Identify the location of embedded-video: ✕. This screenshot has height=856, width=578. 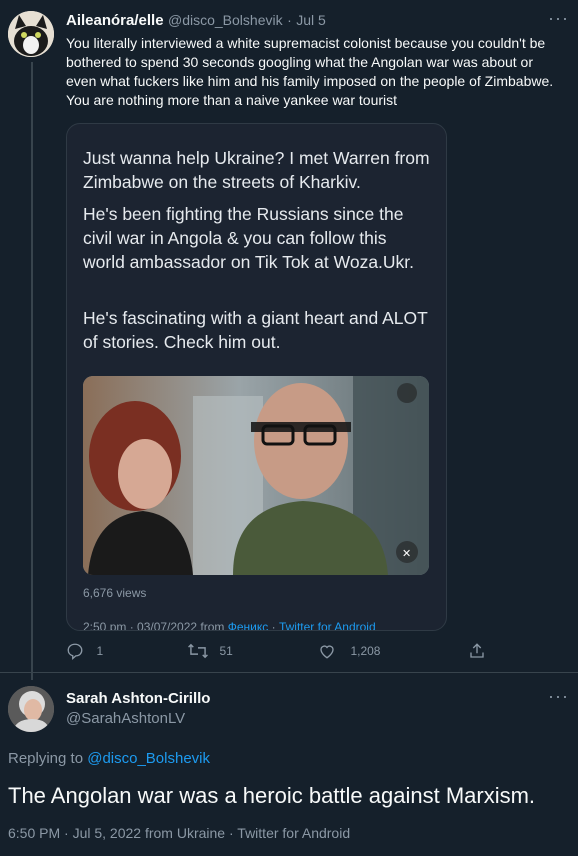
(256, 475).